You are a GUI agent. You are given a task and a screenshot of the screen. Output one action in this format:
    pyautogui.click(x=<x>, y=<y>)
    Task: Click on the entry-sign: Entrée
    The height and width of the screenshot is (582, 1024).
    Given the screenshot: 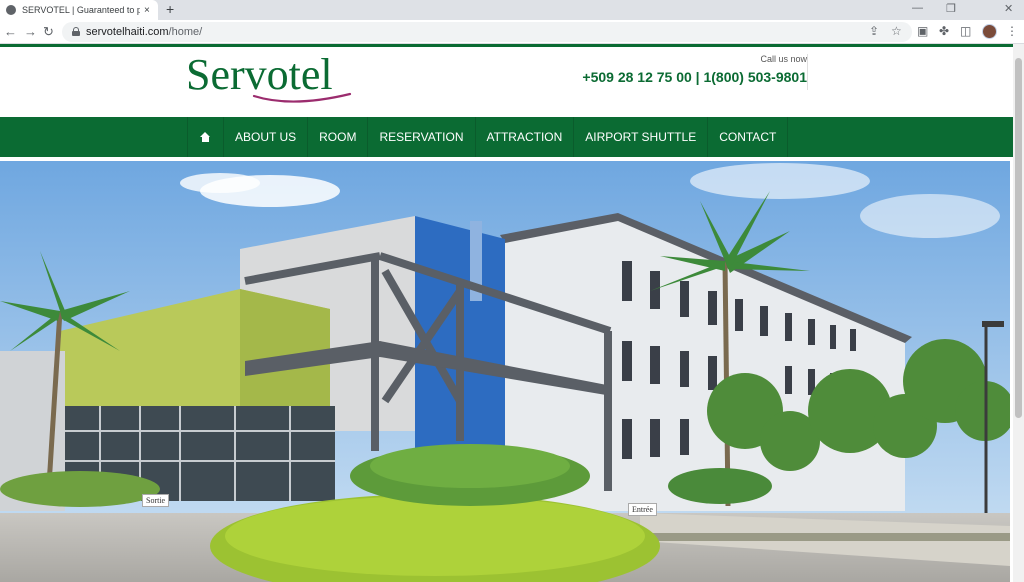 What is the action you would take?
    pyautogui.click(x=642, y=509)
    